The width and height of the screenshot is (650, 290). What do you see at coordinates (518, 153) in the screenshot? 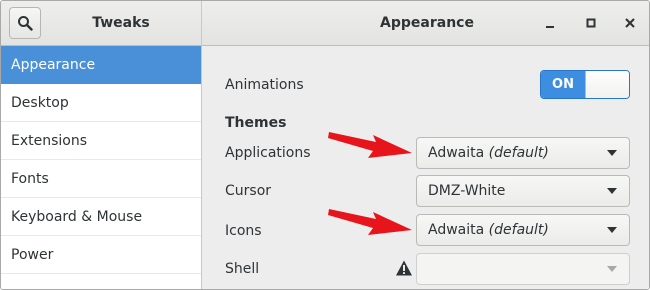
I see `applications-default-note: (default)` at bounding box center [518, 153].